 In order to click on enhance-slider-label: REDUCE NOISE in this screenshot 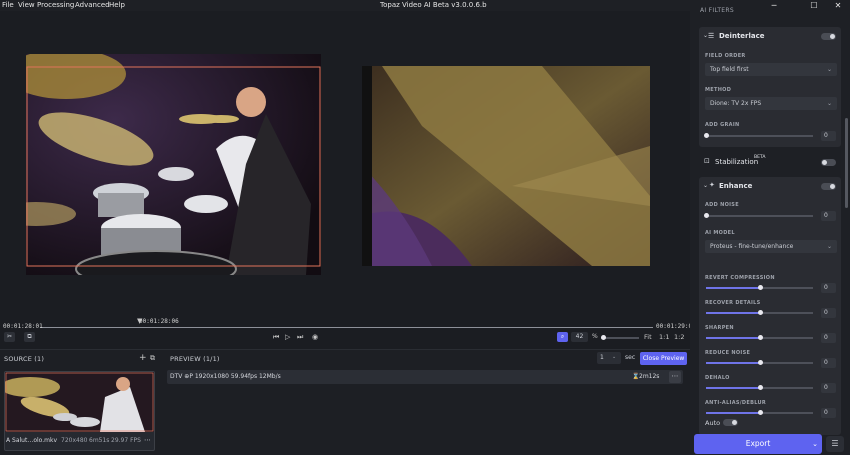, I will do `click(728, 353)`.